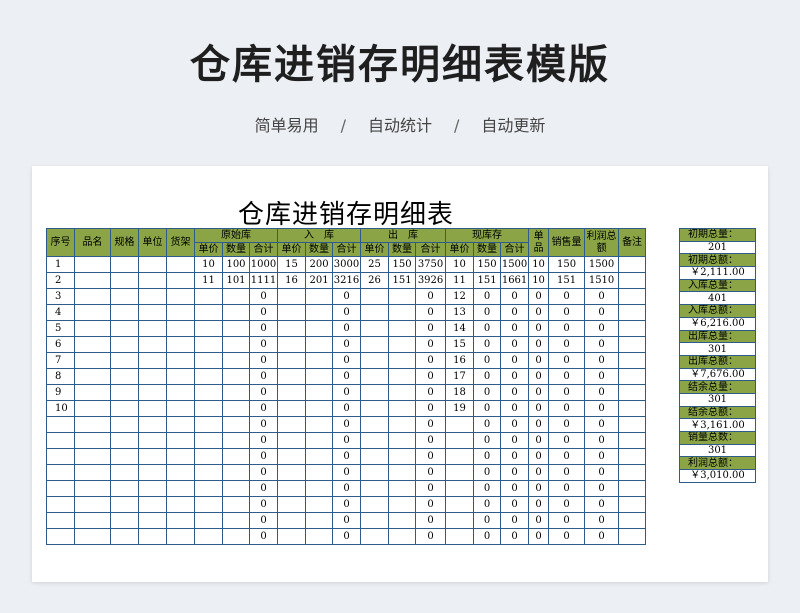  Describe the element at coordinates (460, 296) in the screenshot. I see `table-cell: 12` at that location.